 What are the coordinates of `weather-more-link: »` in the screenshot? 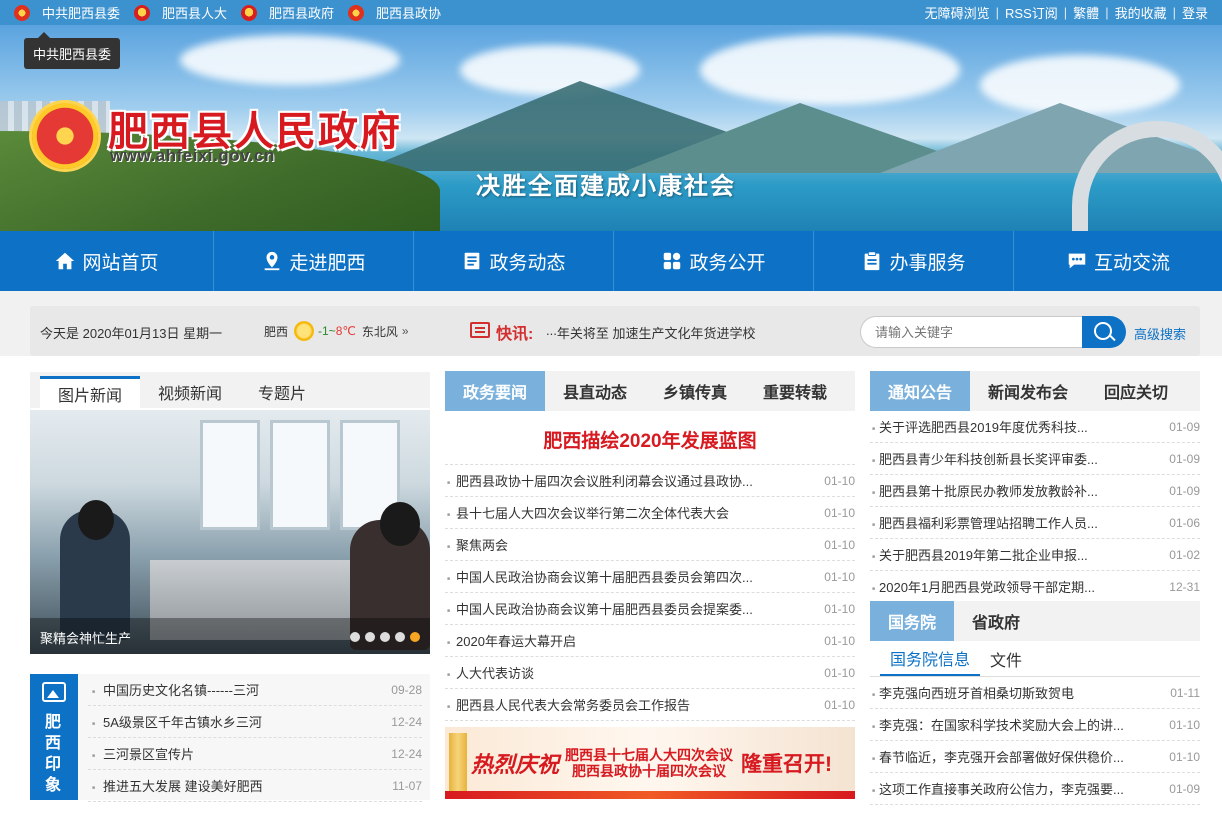 It's located at (405, 331).